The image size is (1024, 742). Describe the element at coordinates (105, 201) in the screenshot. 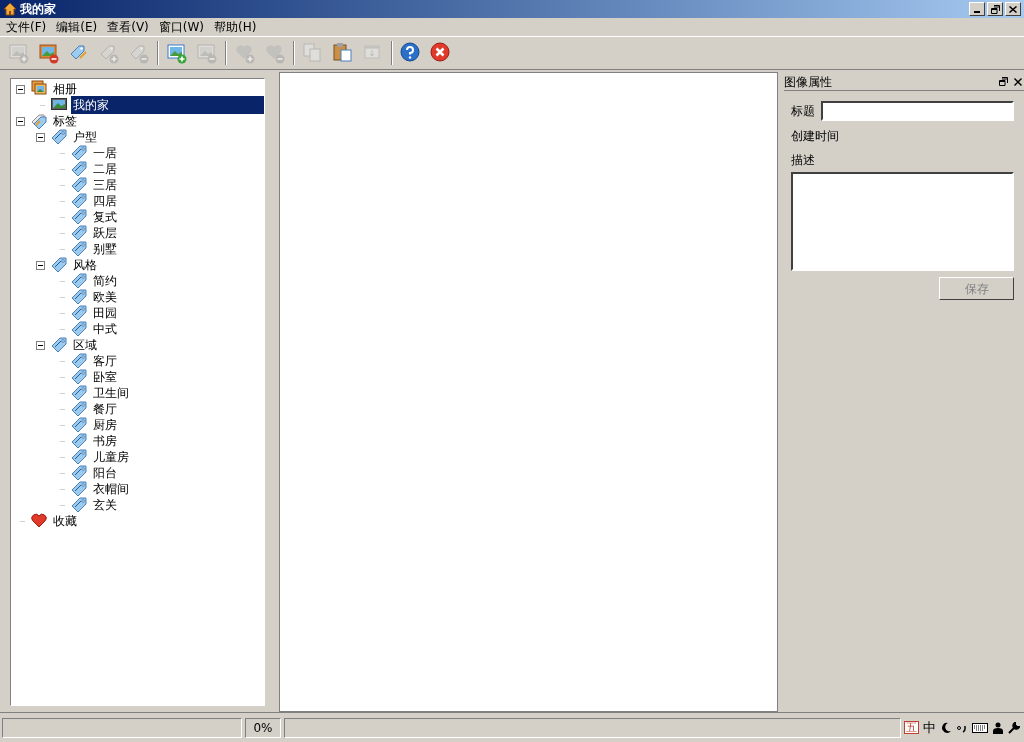

I see `tree-item: 四居` at that location.